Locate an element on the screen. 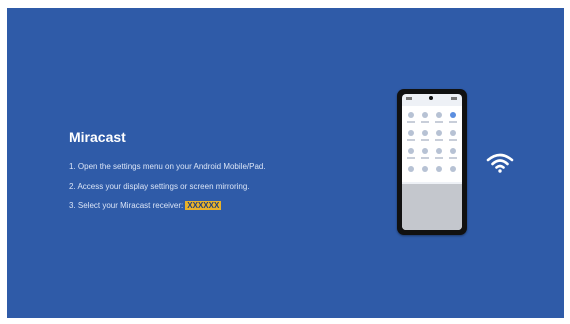  phone-illustration is located at coordinates (432, 162).